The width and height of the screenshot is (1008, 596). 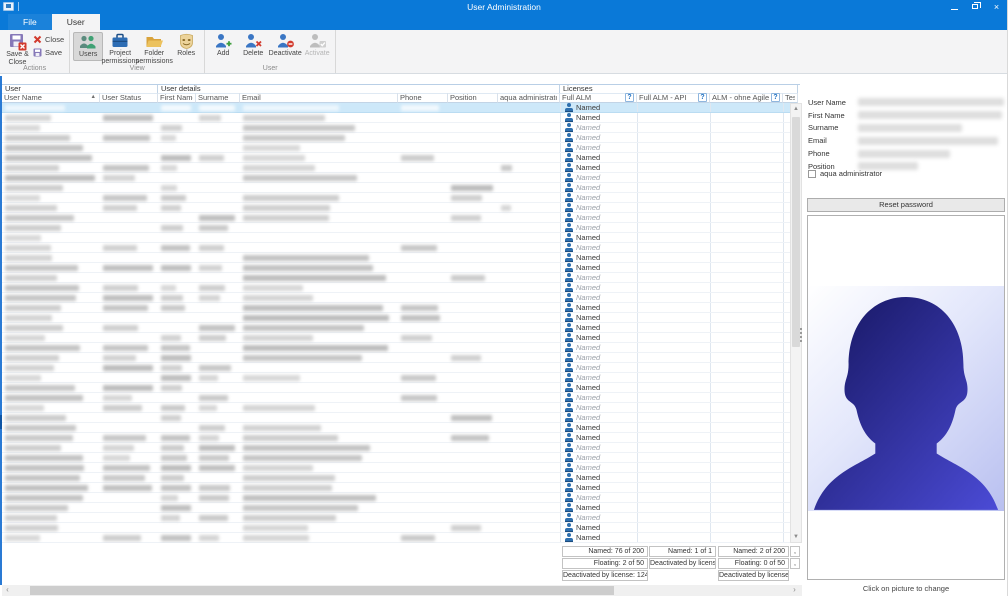 I want to click on users-icon, so click(x=88, y=42).